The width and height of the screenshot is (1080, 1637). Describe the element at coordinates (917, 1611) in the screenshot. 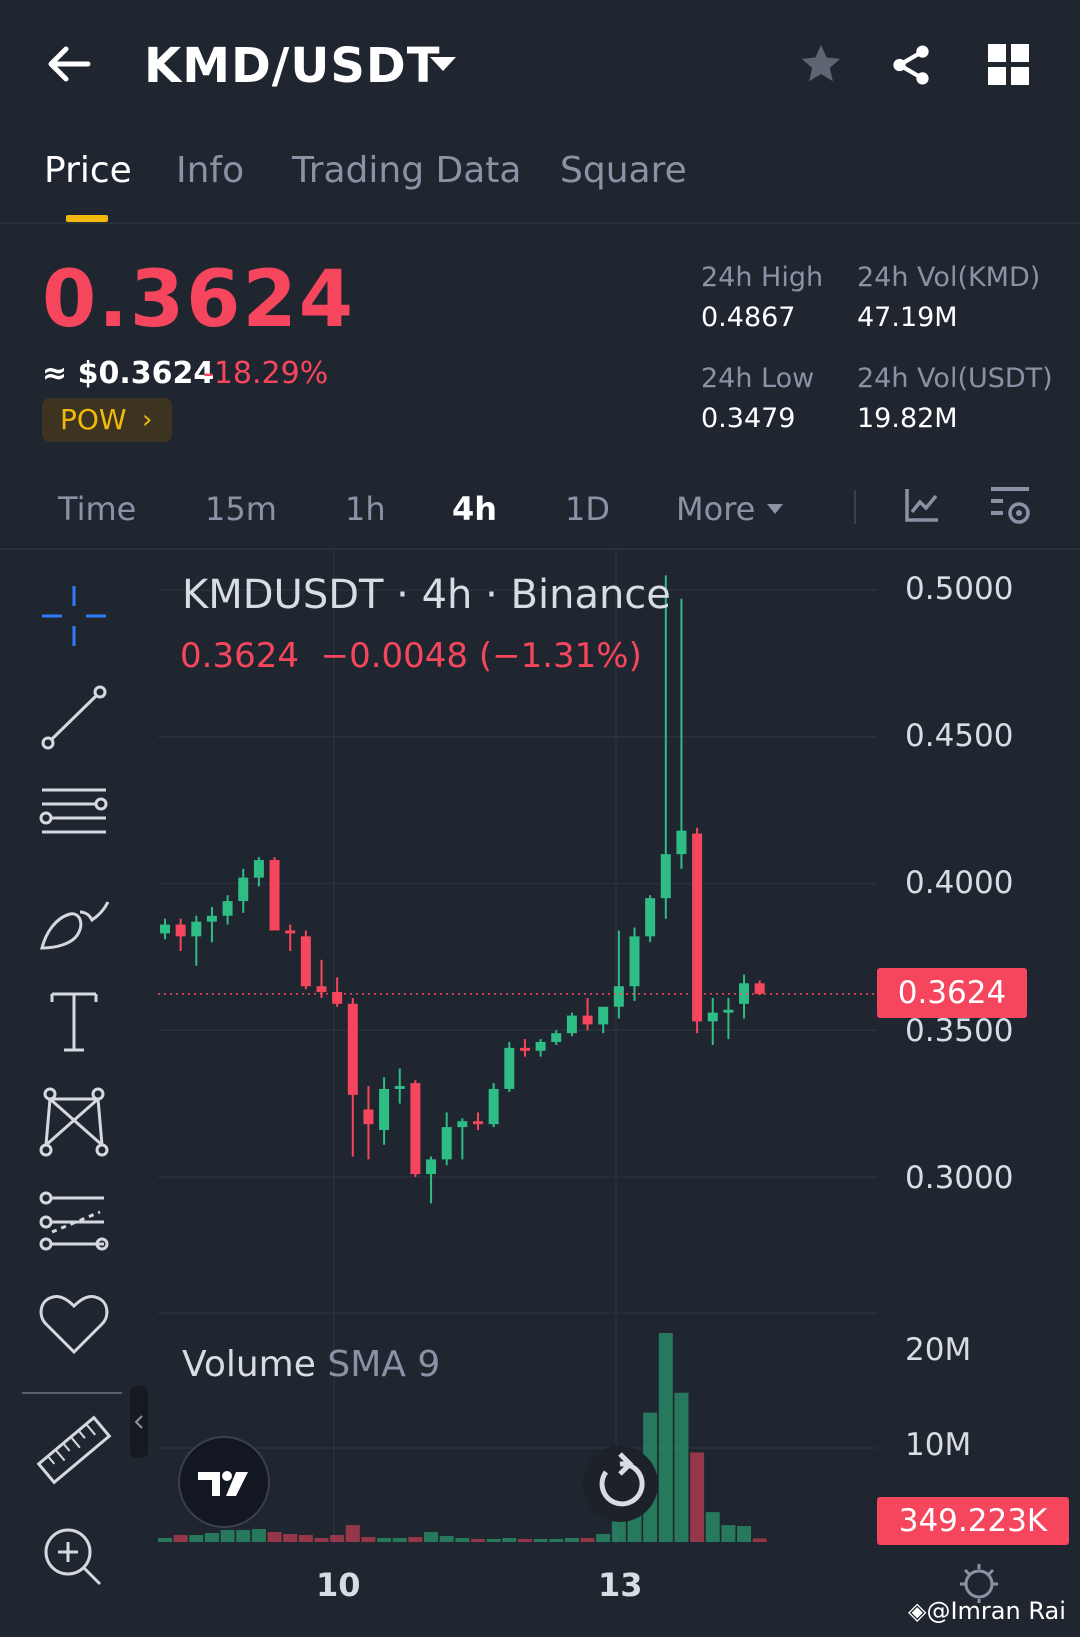

I see `watermark-diamond-icon: ◈` at that location.